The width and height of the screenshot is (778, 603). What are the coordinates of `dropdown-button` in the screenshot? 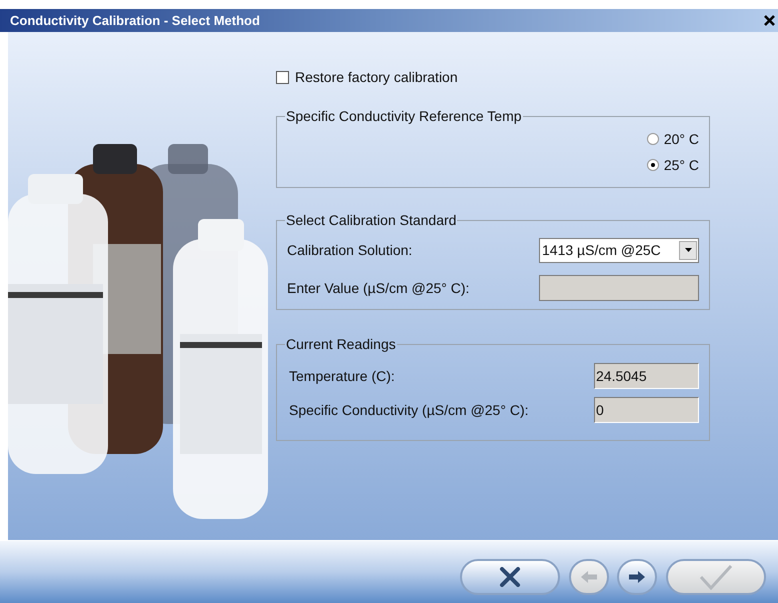 It's located at (688, 250).